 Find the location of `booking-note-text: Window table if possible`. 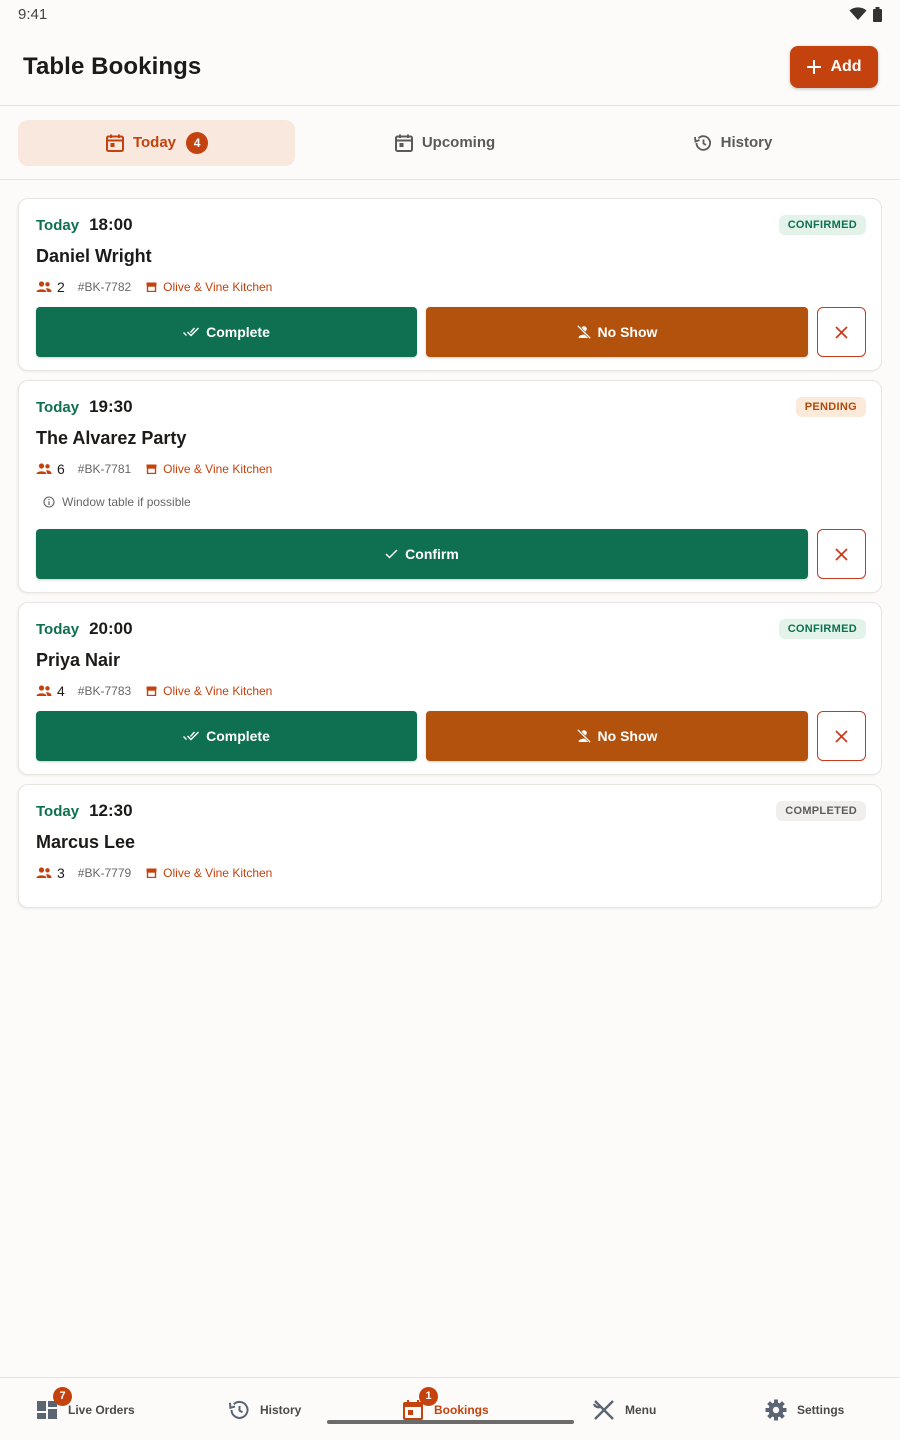

booking-note-text: Window table if possible is located at coordinates (126, 502).